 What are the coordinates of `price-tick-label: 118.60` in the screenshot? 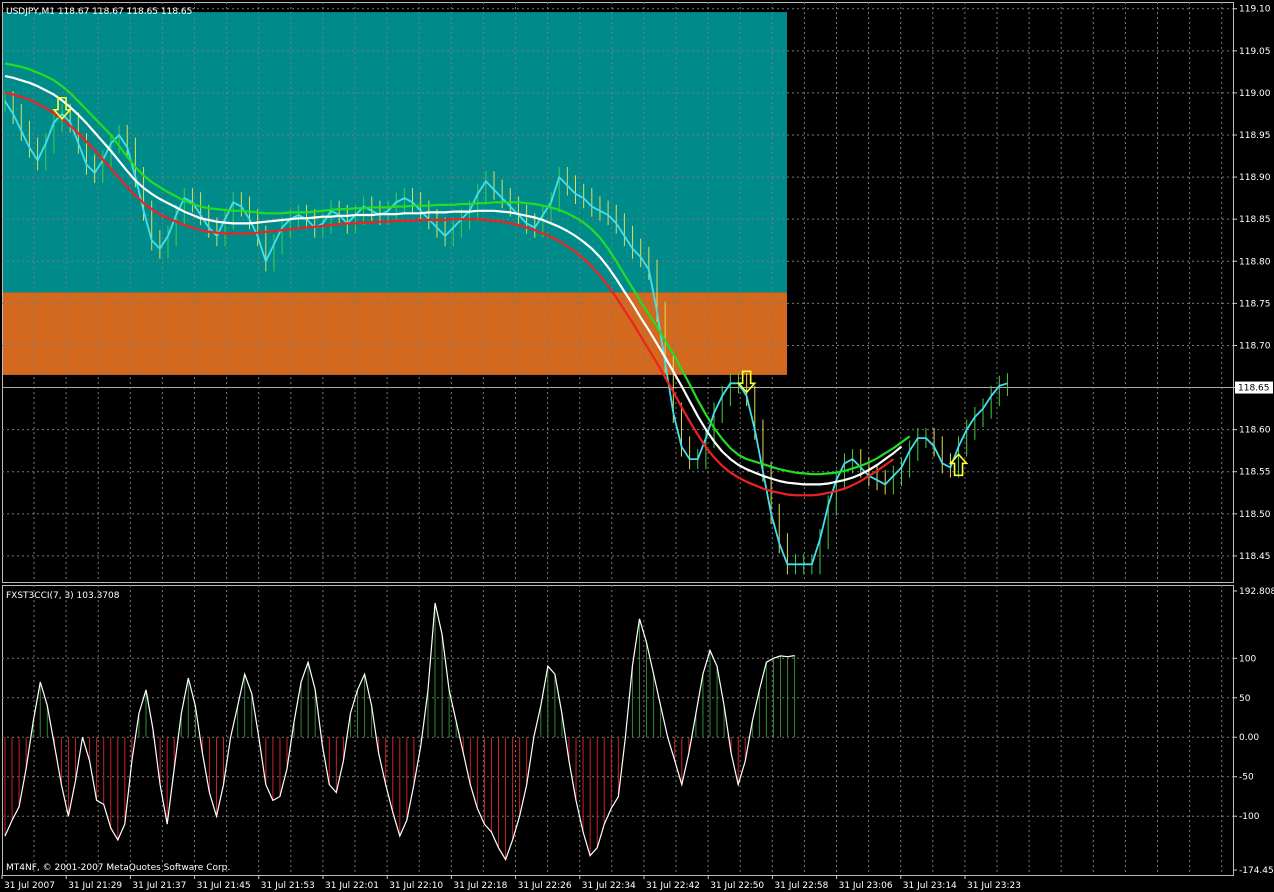 It's located at (1255, 431).